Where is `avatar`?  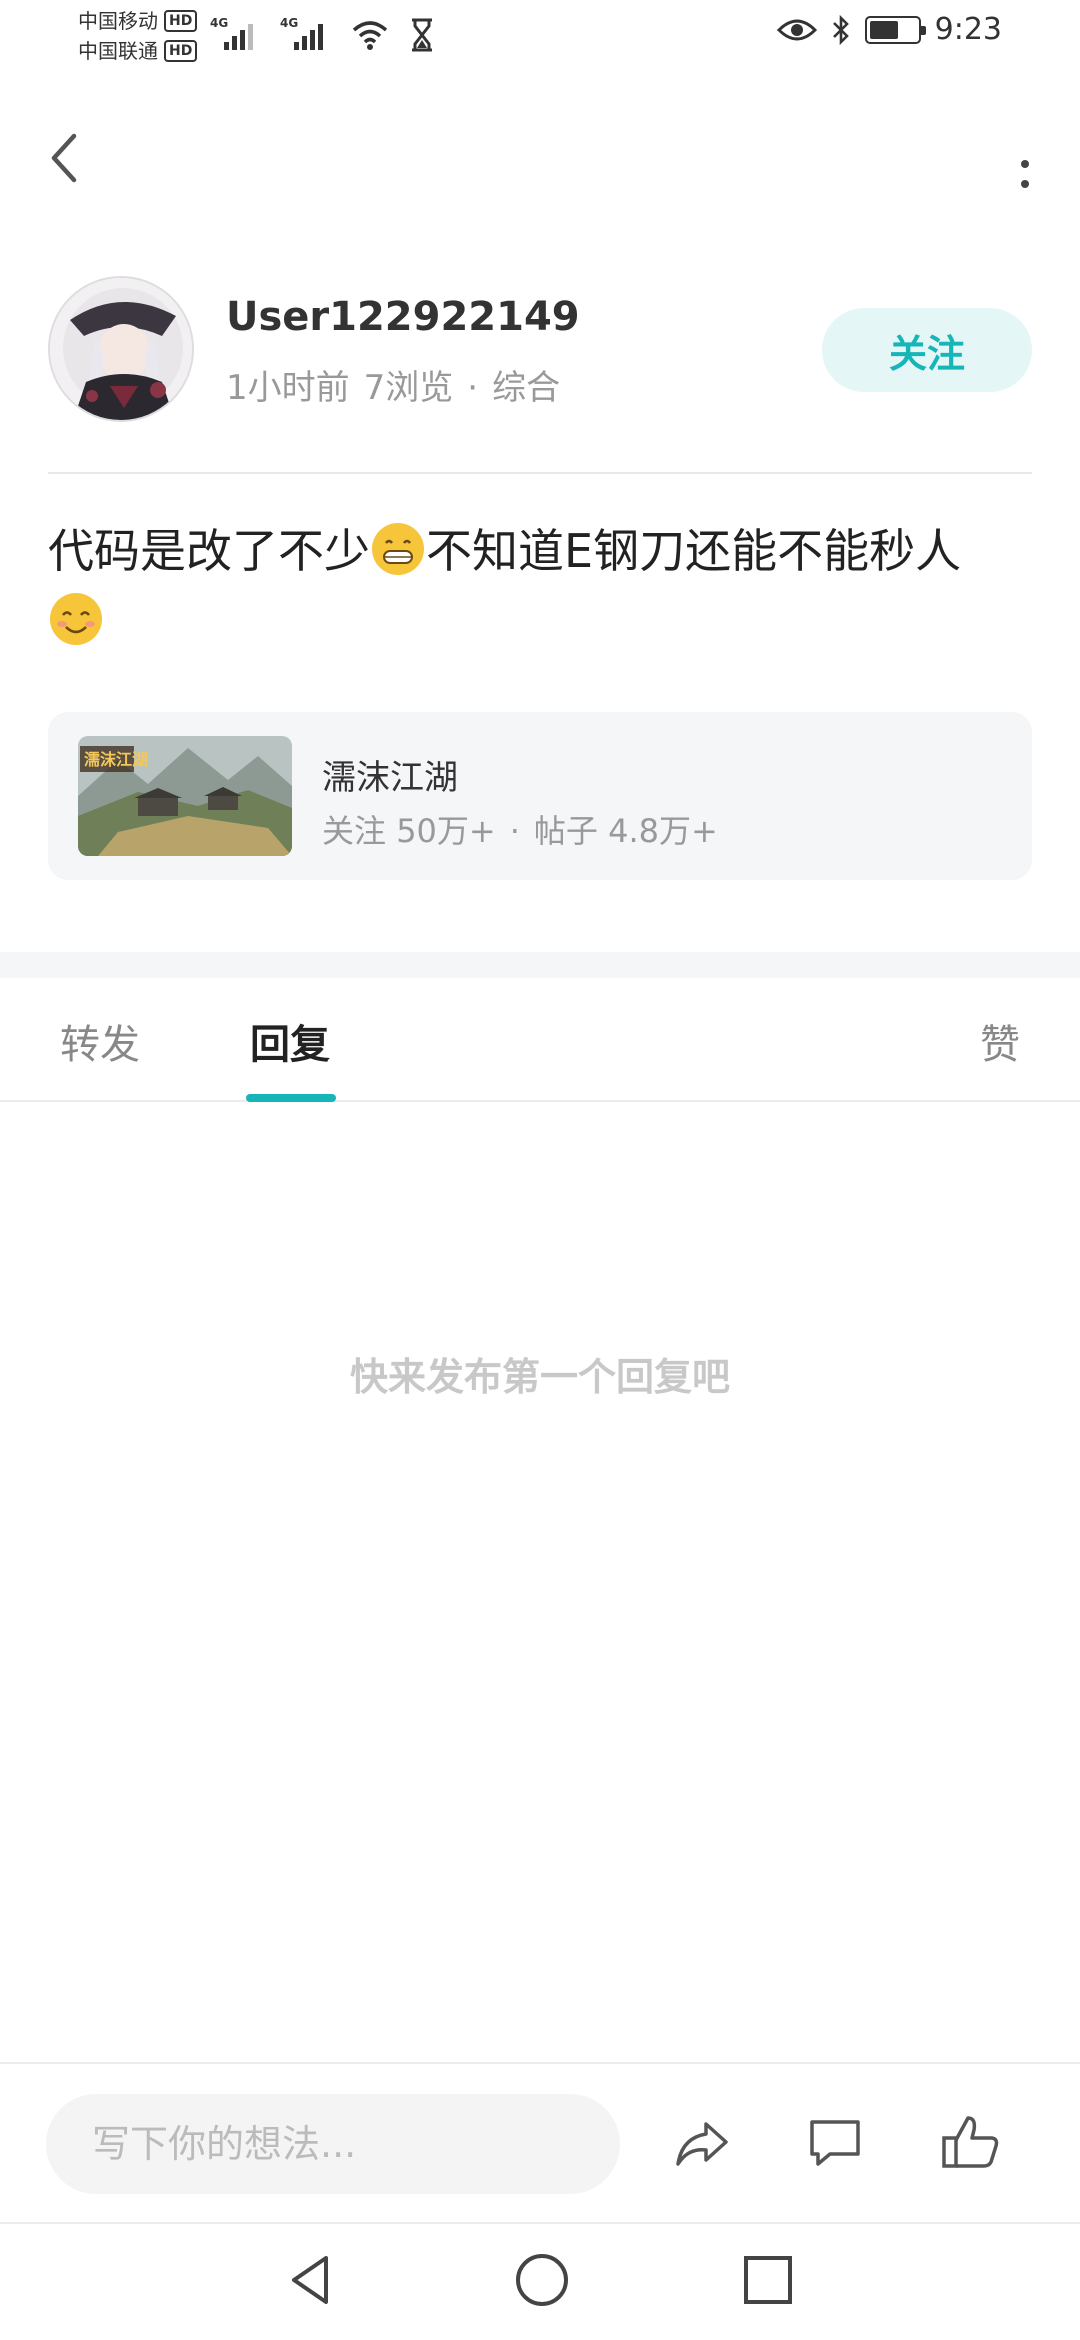
avatar is located at coordinates (121, 349).